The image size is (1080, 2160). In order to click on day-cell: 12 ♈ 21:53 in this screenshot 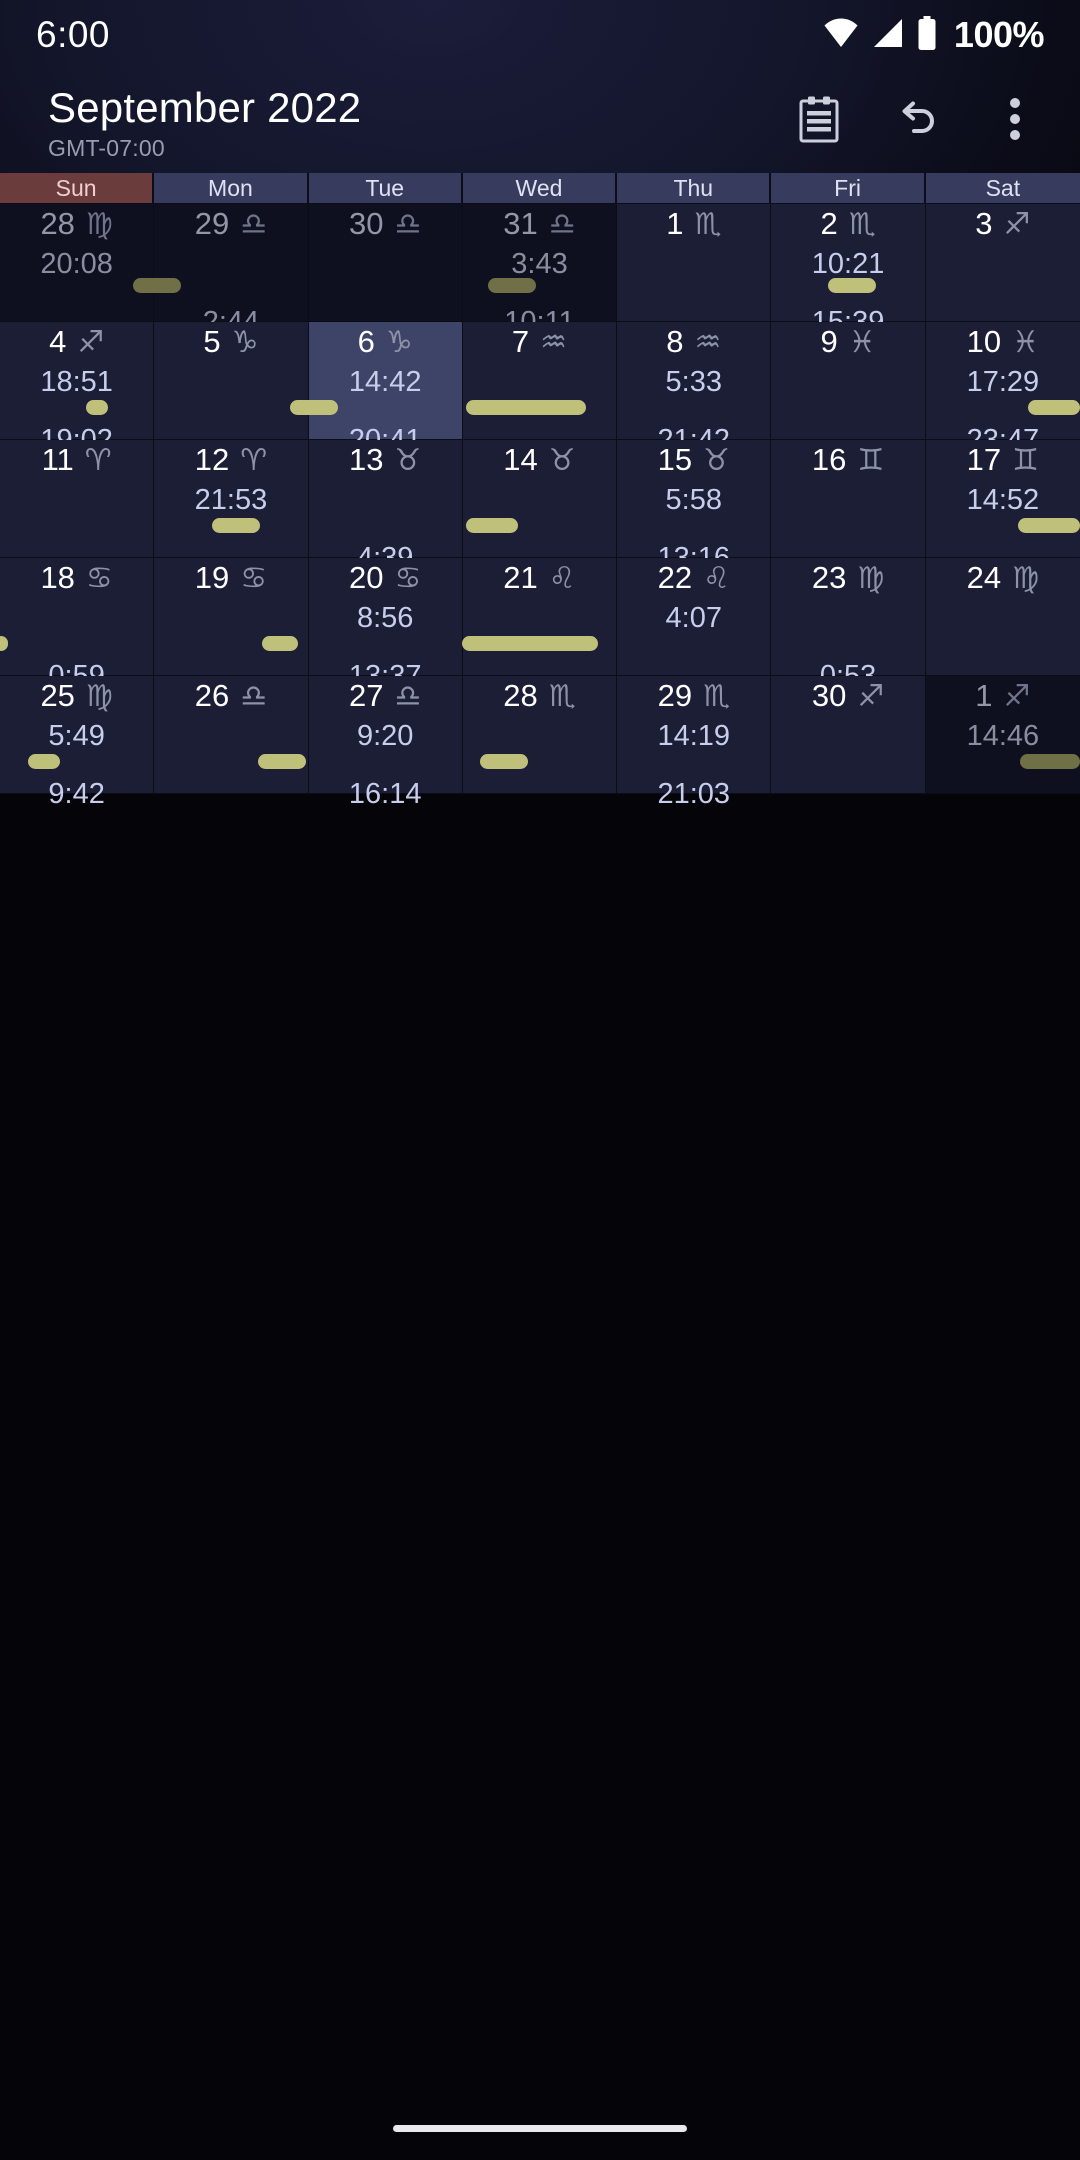, I will do `click(231, 499)`.